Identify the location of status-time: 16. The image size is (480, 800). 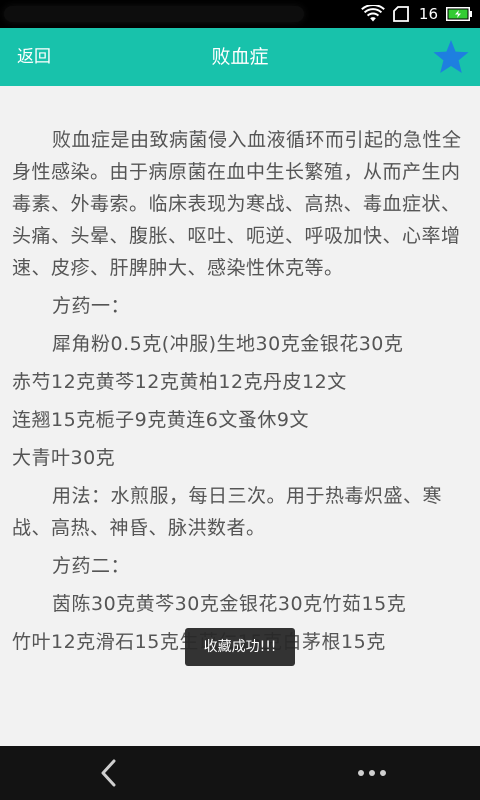
(428, 14).